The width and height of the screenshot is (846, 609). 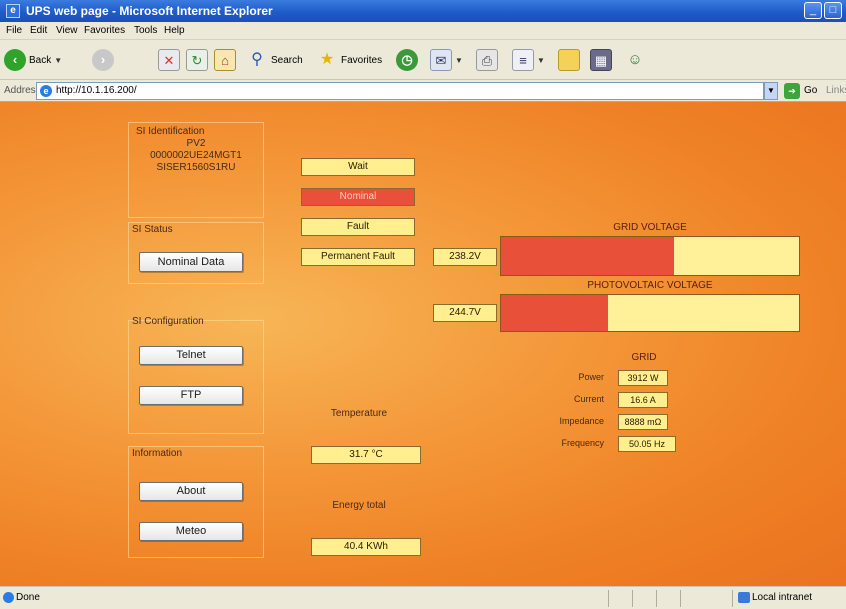 What do you see at coordinates (191, 355) in the screenshot?
I see `telnet-button: Telnet` at bounding box center [191, 355].